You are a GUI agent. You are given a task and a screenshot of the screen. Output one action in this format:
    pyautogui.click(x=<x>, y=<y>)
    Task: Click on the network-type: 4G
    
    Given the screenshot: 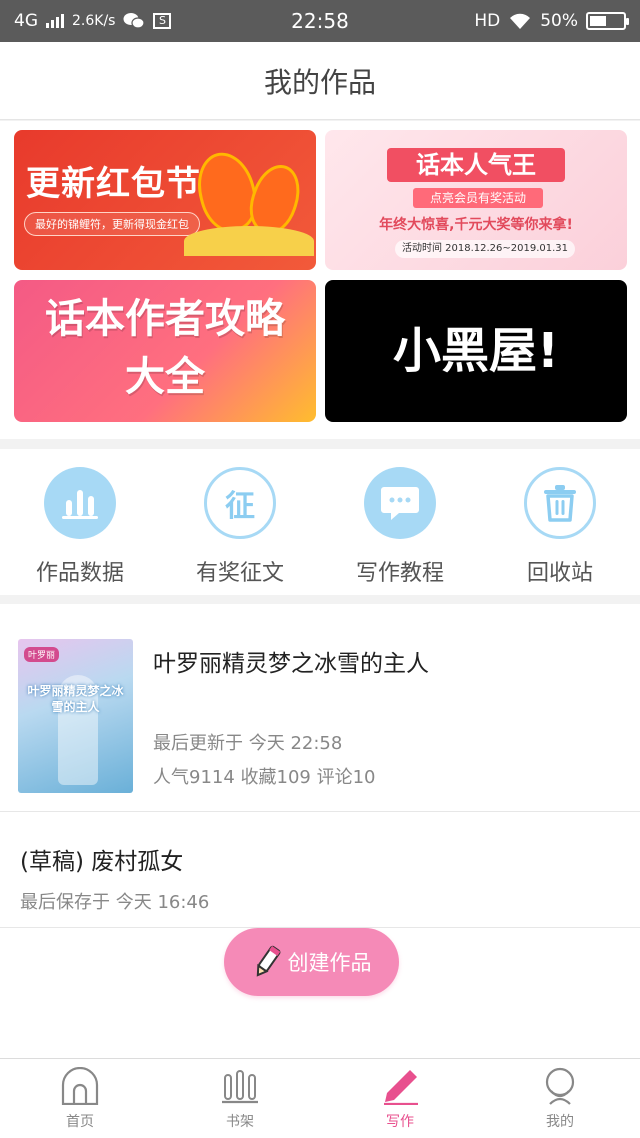 What is the action you would take?
    pyautogui.click(x=26, y=21)
    